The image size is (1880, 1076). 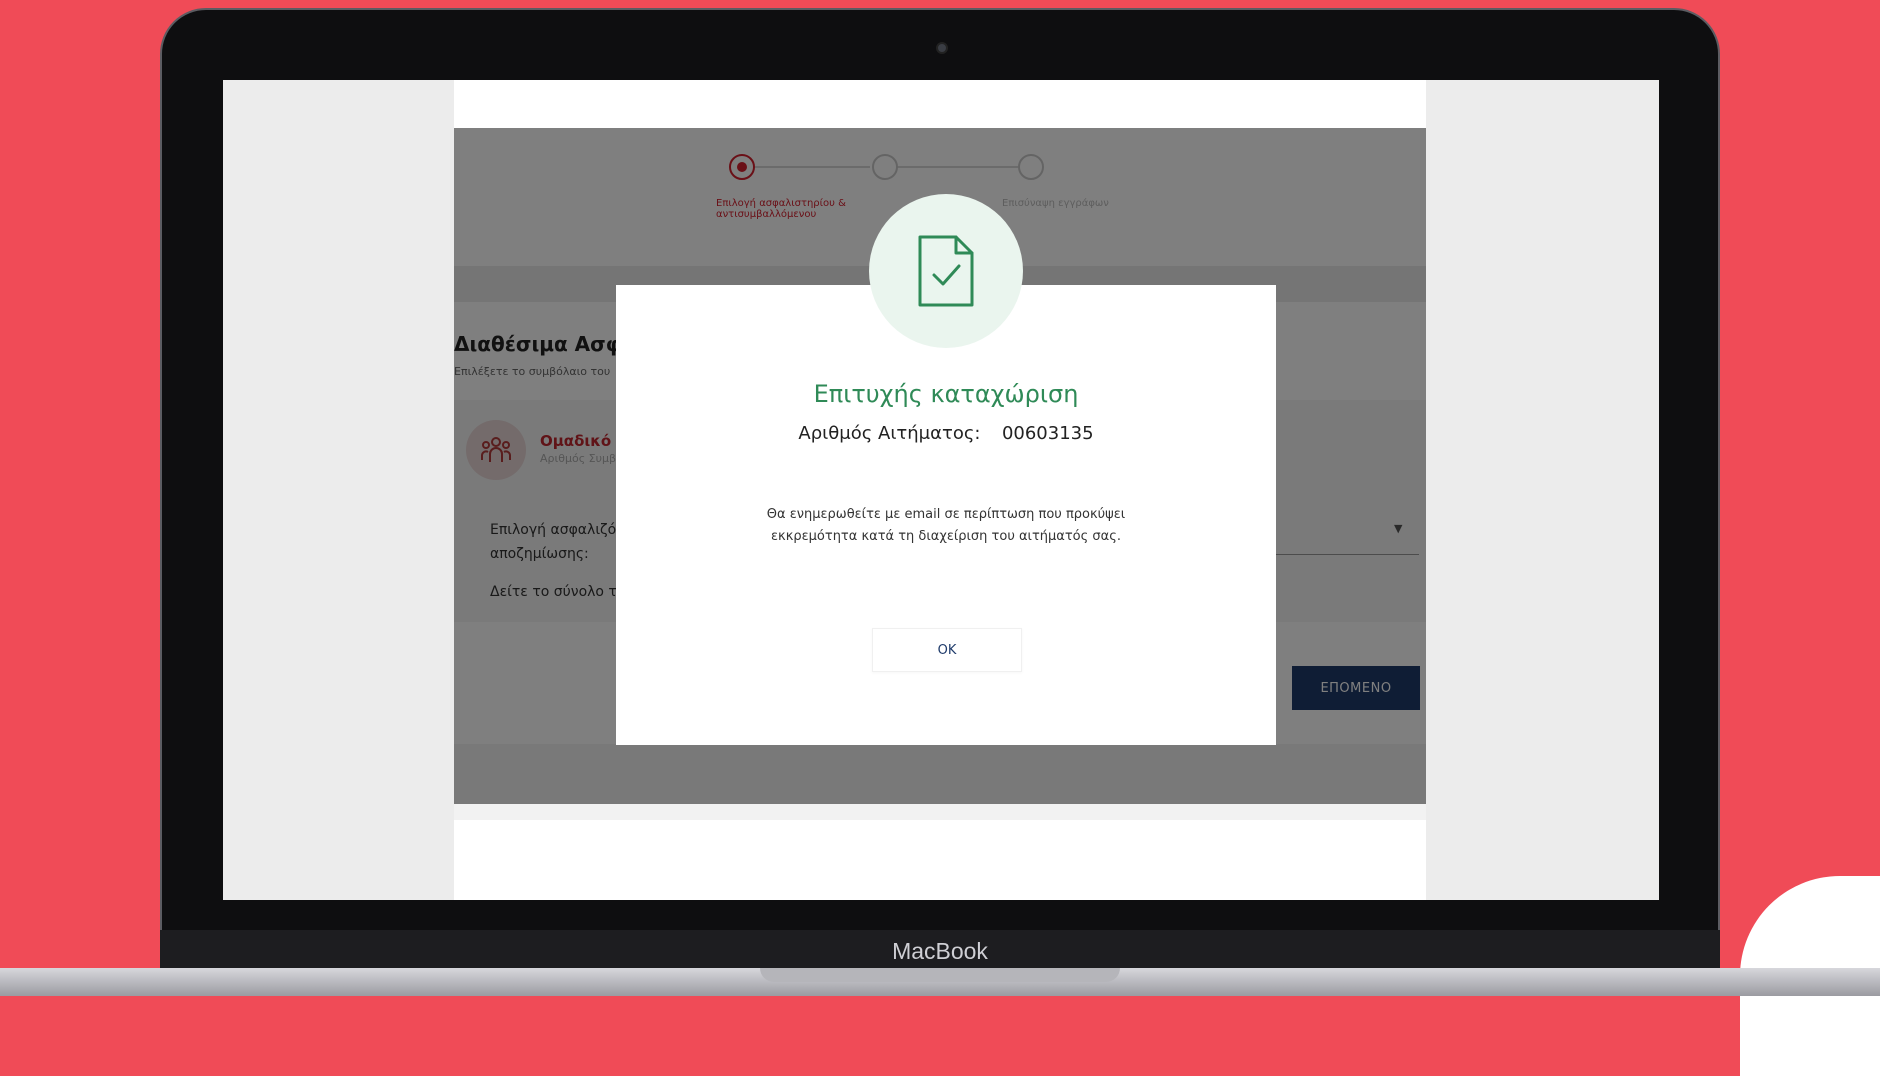 I want to click on device-brand: MacBook, so click(x=940, y=951).